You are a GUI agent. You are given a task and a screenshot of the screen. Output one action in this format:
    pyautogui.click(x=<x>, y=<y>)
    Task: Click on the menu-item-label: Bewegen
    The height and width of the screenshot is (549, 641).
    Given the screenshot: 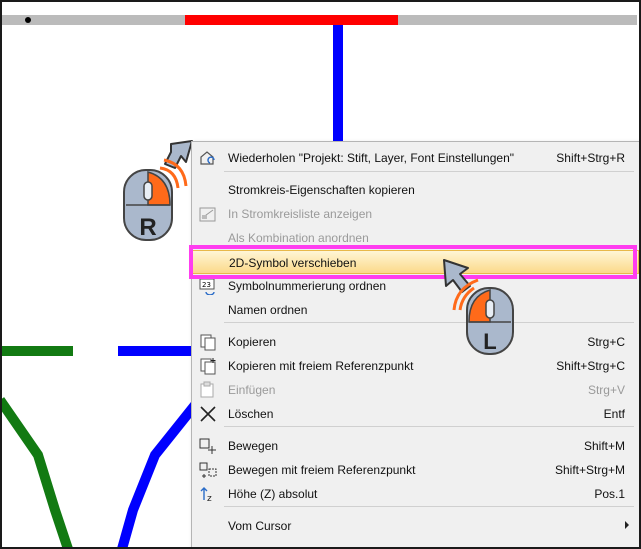 What is the action you would take?
    pyautogui.click(x=253, y=446)
    